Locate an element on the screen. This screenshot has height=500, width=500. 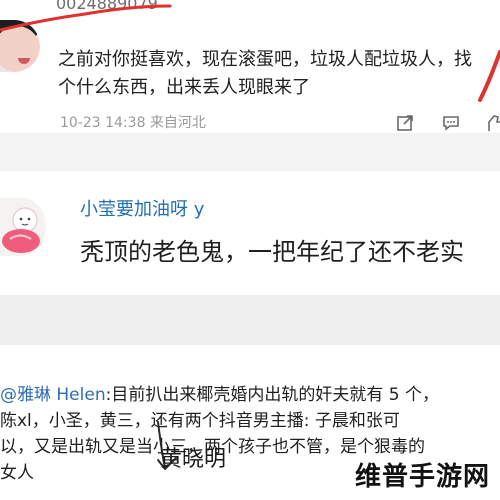
comment-text: 秃顶的老色鬼，一把年纪了还不老实 is located at coordinates (272, 252).